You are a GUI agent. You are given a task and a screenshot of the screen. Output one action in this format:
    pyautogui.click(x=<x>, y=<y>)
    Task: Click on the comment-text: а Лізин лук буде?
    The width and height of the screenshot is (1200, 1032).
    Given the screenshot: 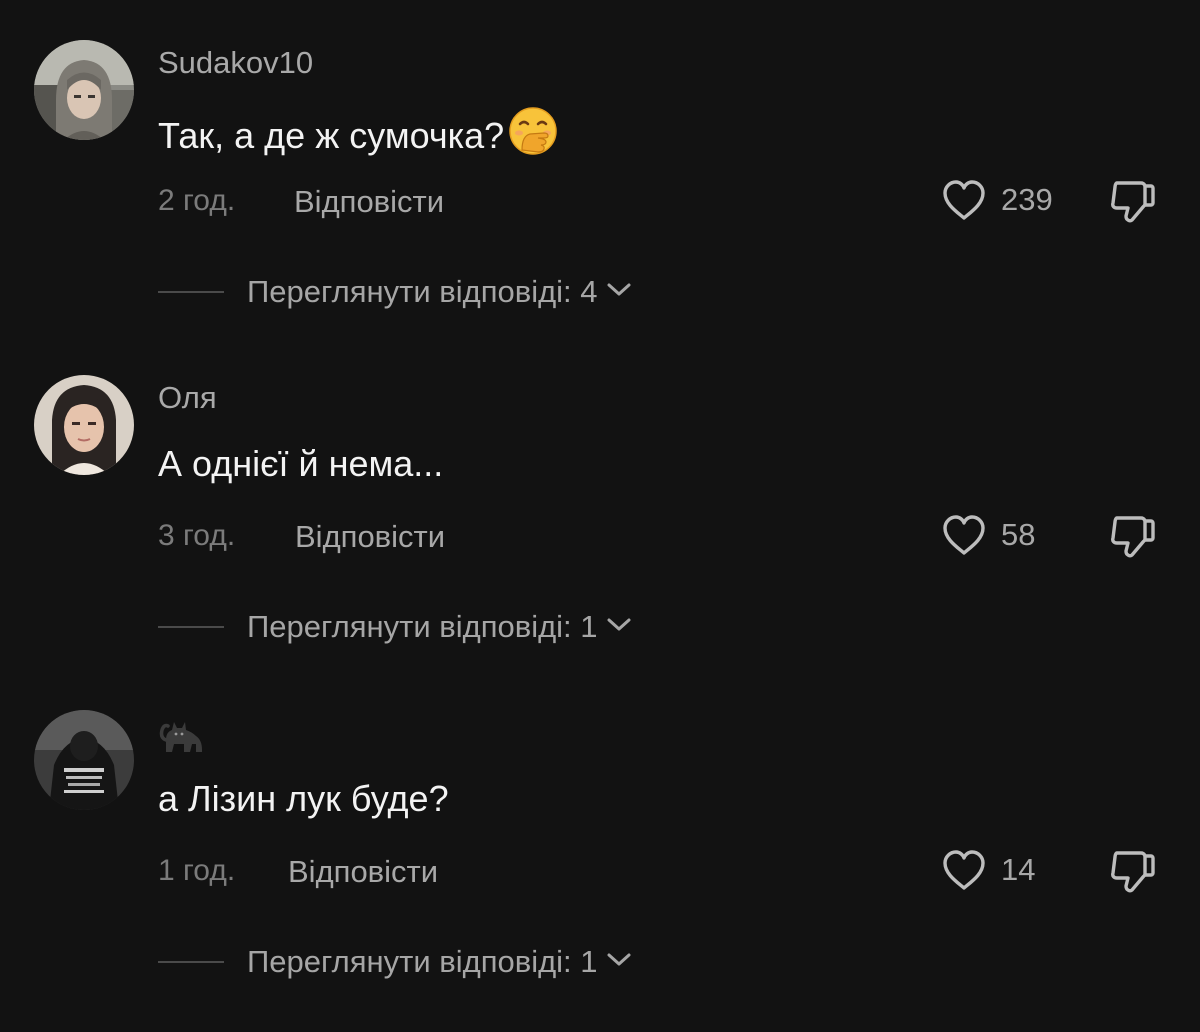 What is the action you would take?
    pyautogui.click(x=303, y=799)
    